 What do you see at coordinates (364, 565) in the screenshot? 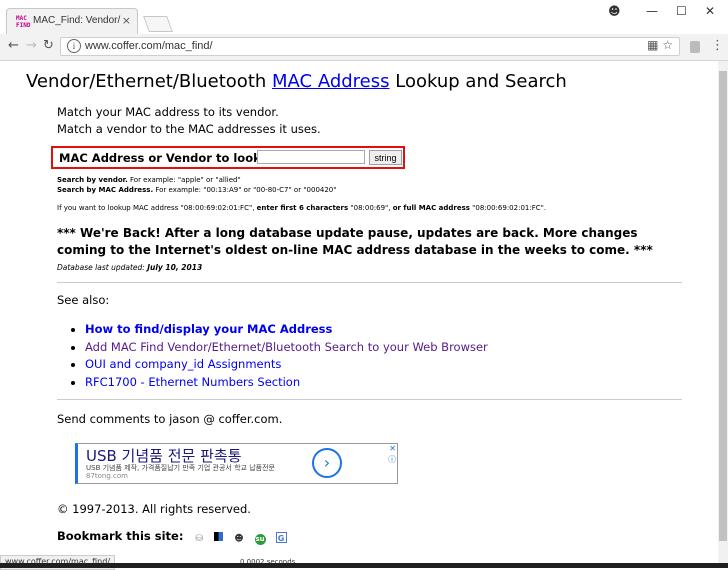
I see `bottom-strip` at bounding box center [364, 565].